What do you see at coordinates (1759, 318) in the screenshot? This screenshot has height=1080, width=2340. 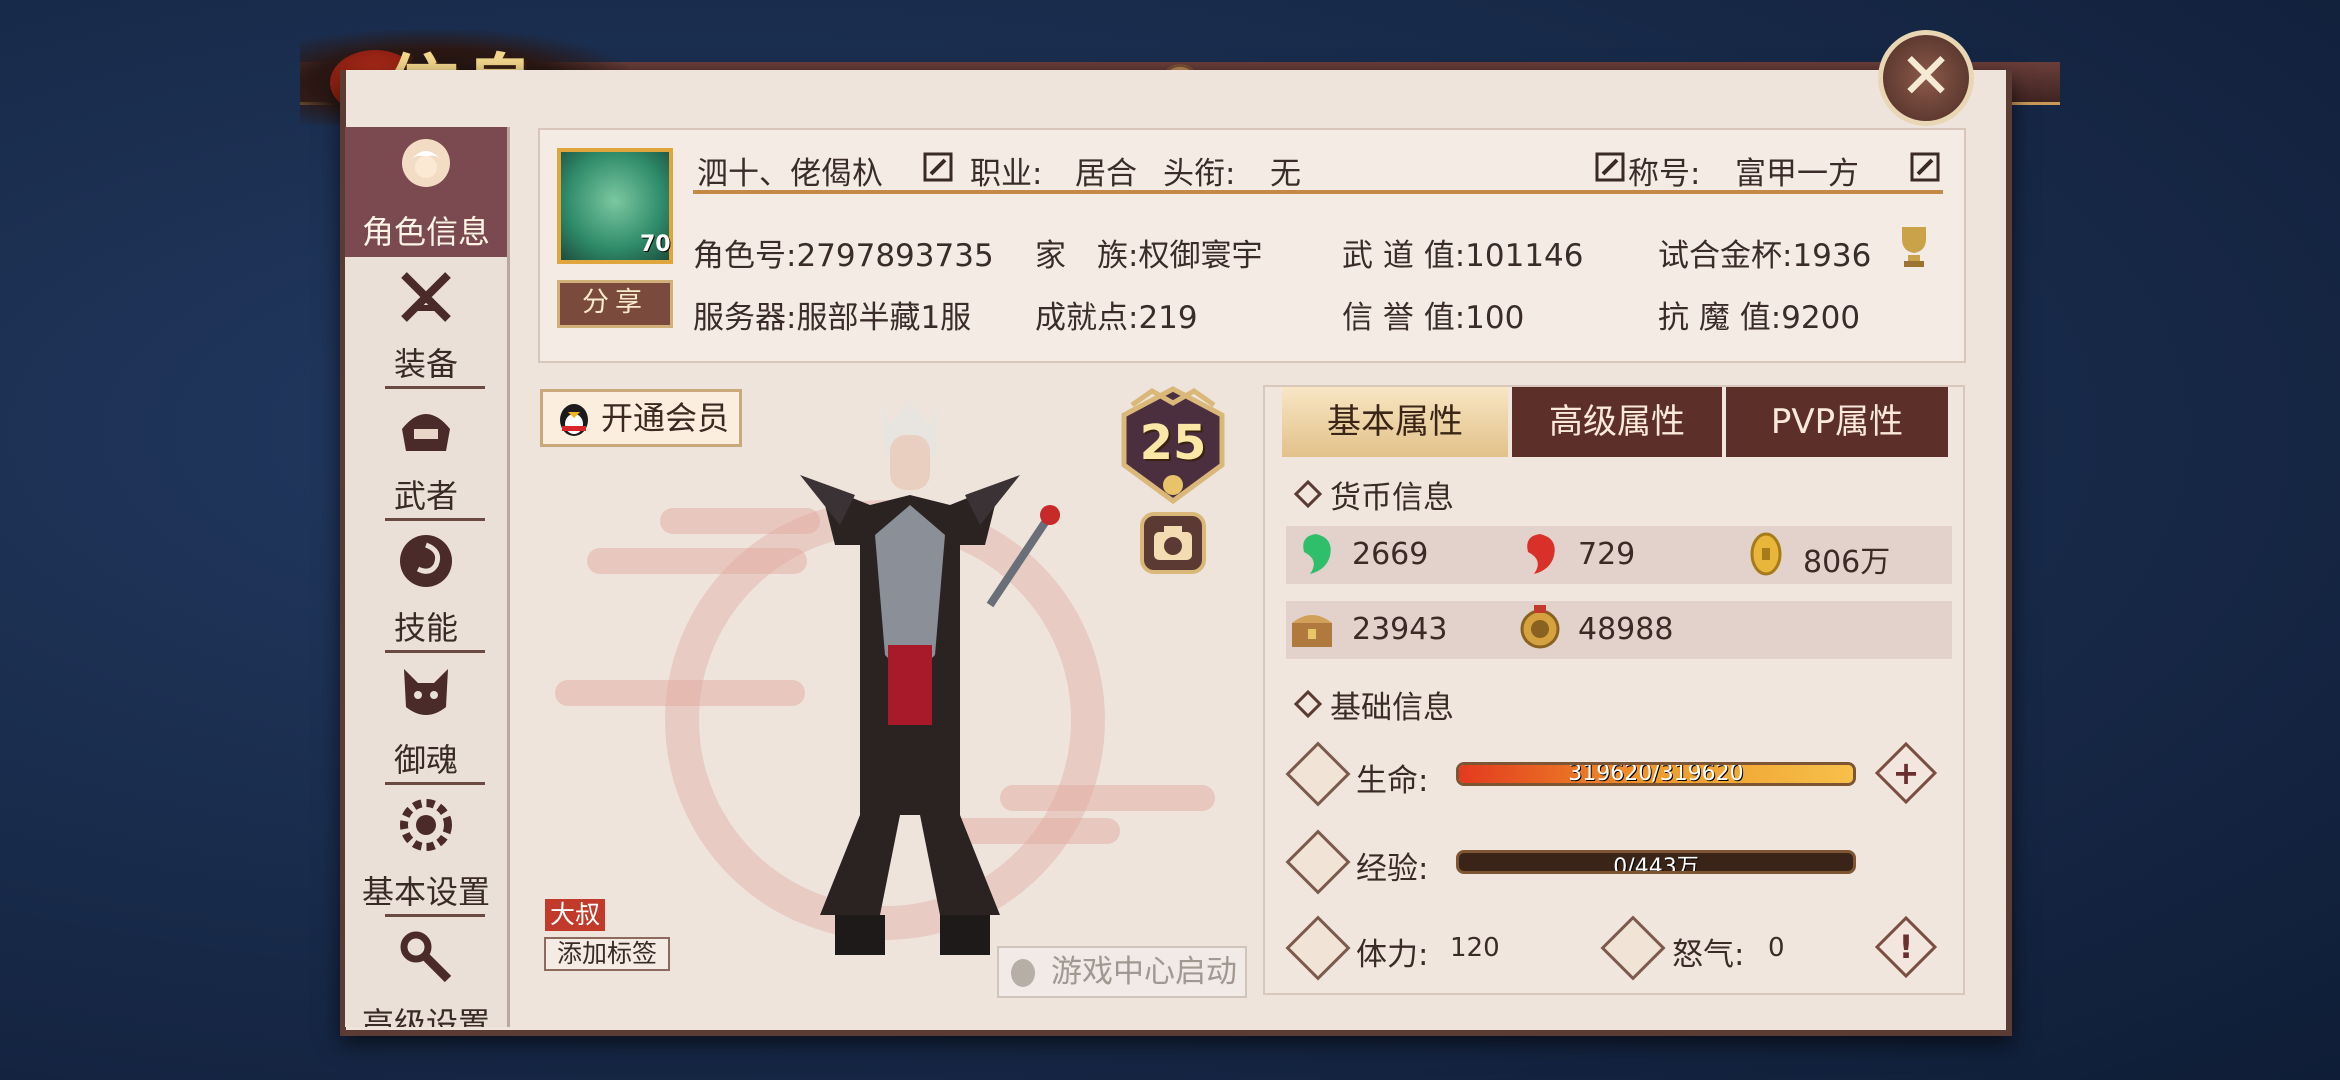 I see `kangmo-value: 抗 魔 值:9200` at bounding box center [1759, 318].